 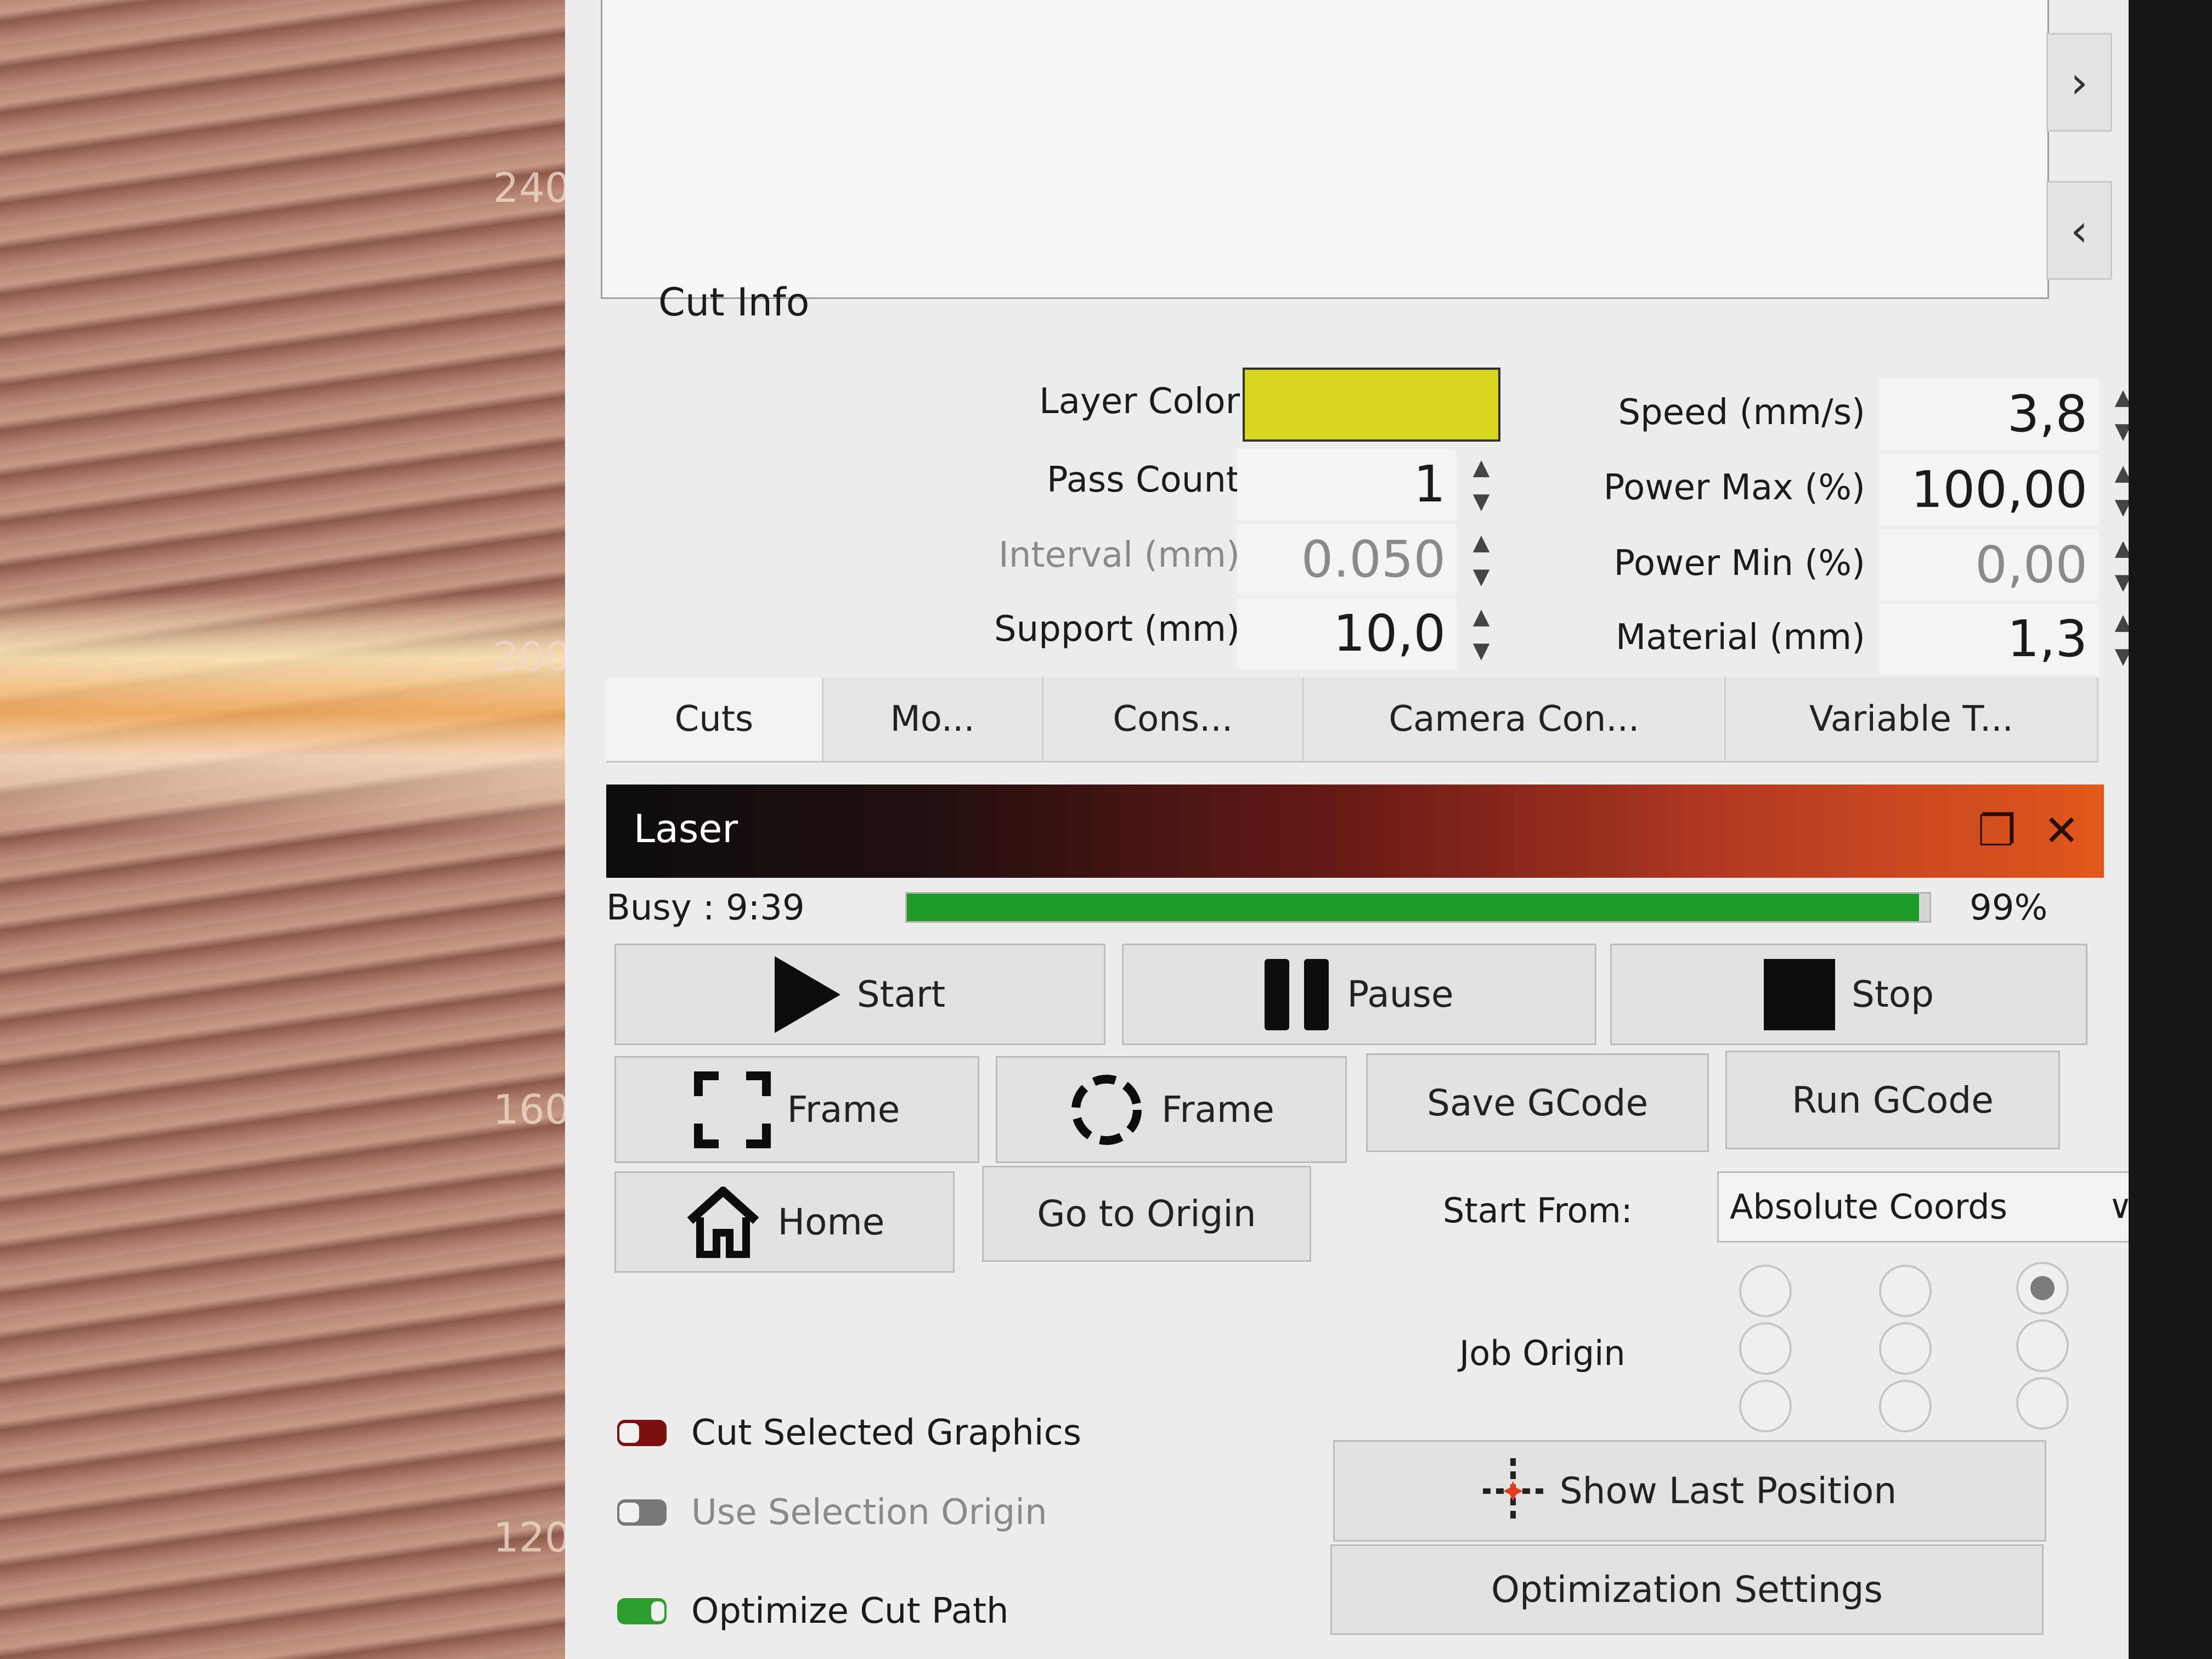 What do you see at coordinates (1542, 1353) in the screenshot?
I see `job-origin-label: Job Origin` at bounding box center [1542, 1353].